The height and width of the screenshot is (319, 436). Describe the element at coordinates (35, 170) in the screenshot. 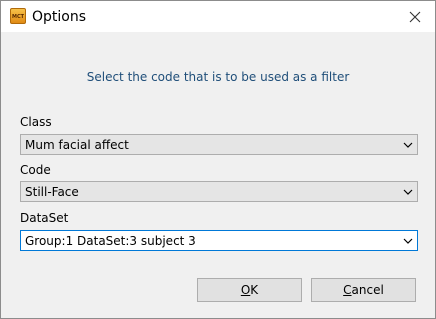

I see `code-label: Code` at that location.